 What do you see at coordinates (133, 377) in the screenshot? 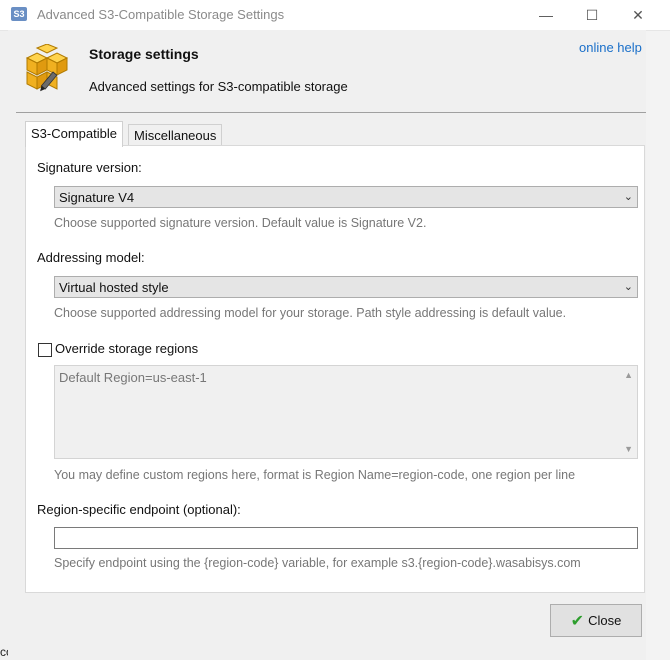
I see `regions-textarea-value: Default Region=us-east-1` at bounding box center [133, 377].